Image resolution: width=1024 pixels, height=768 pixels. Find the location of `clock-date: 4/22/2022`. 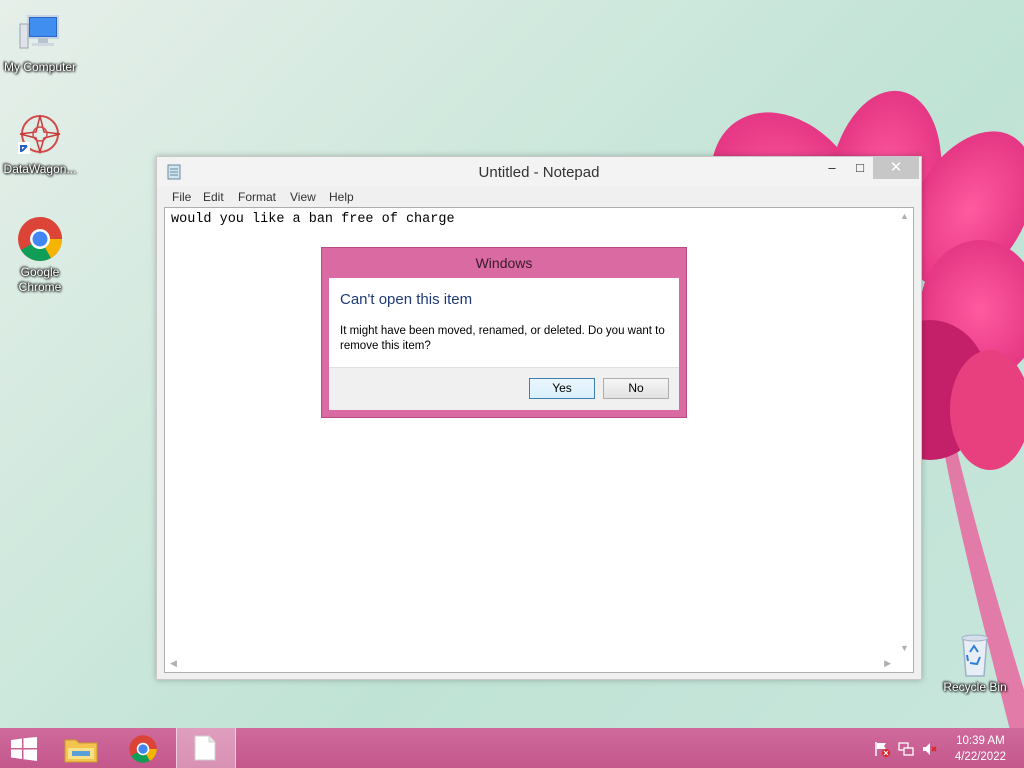

clock-date: 4/22/2022 is located at coordinates (980, 757).